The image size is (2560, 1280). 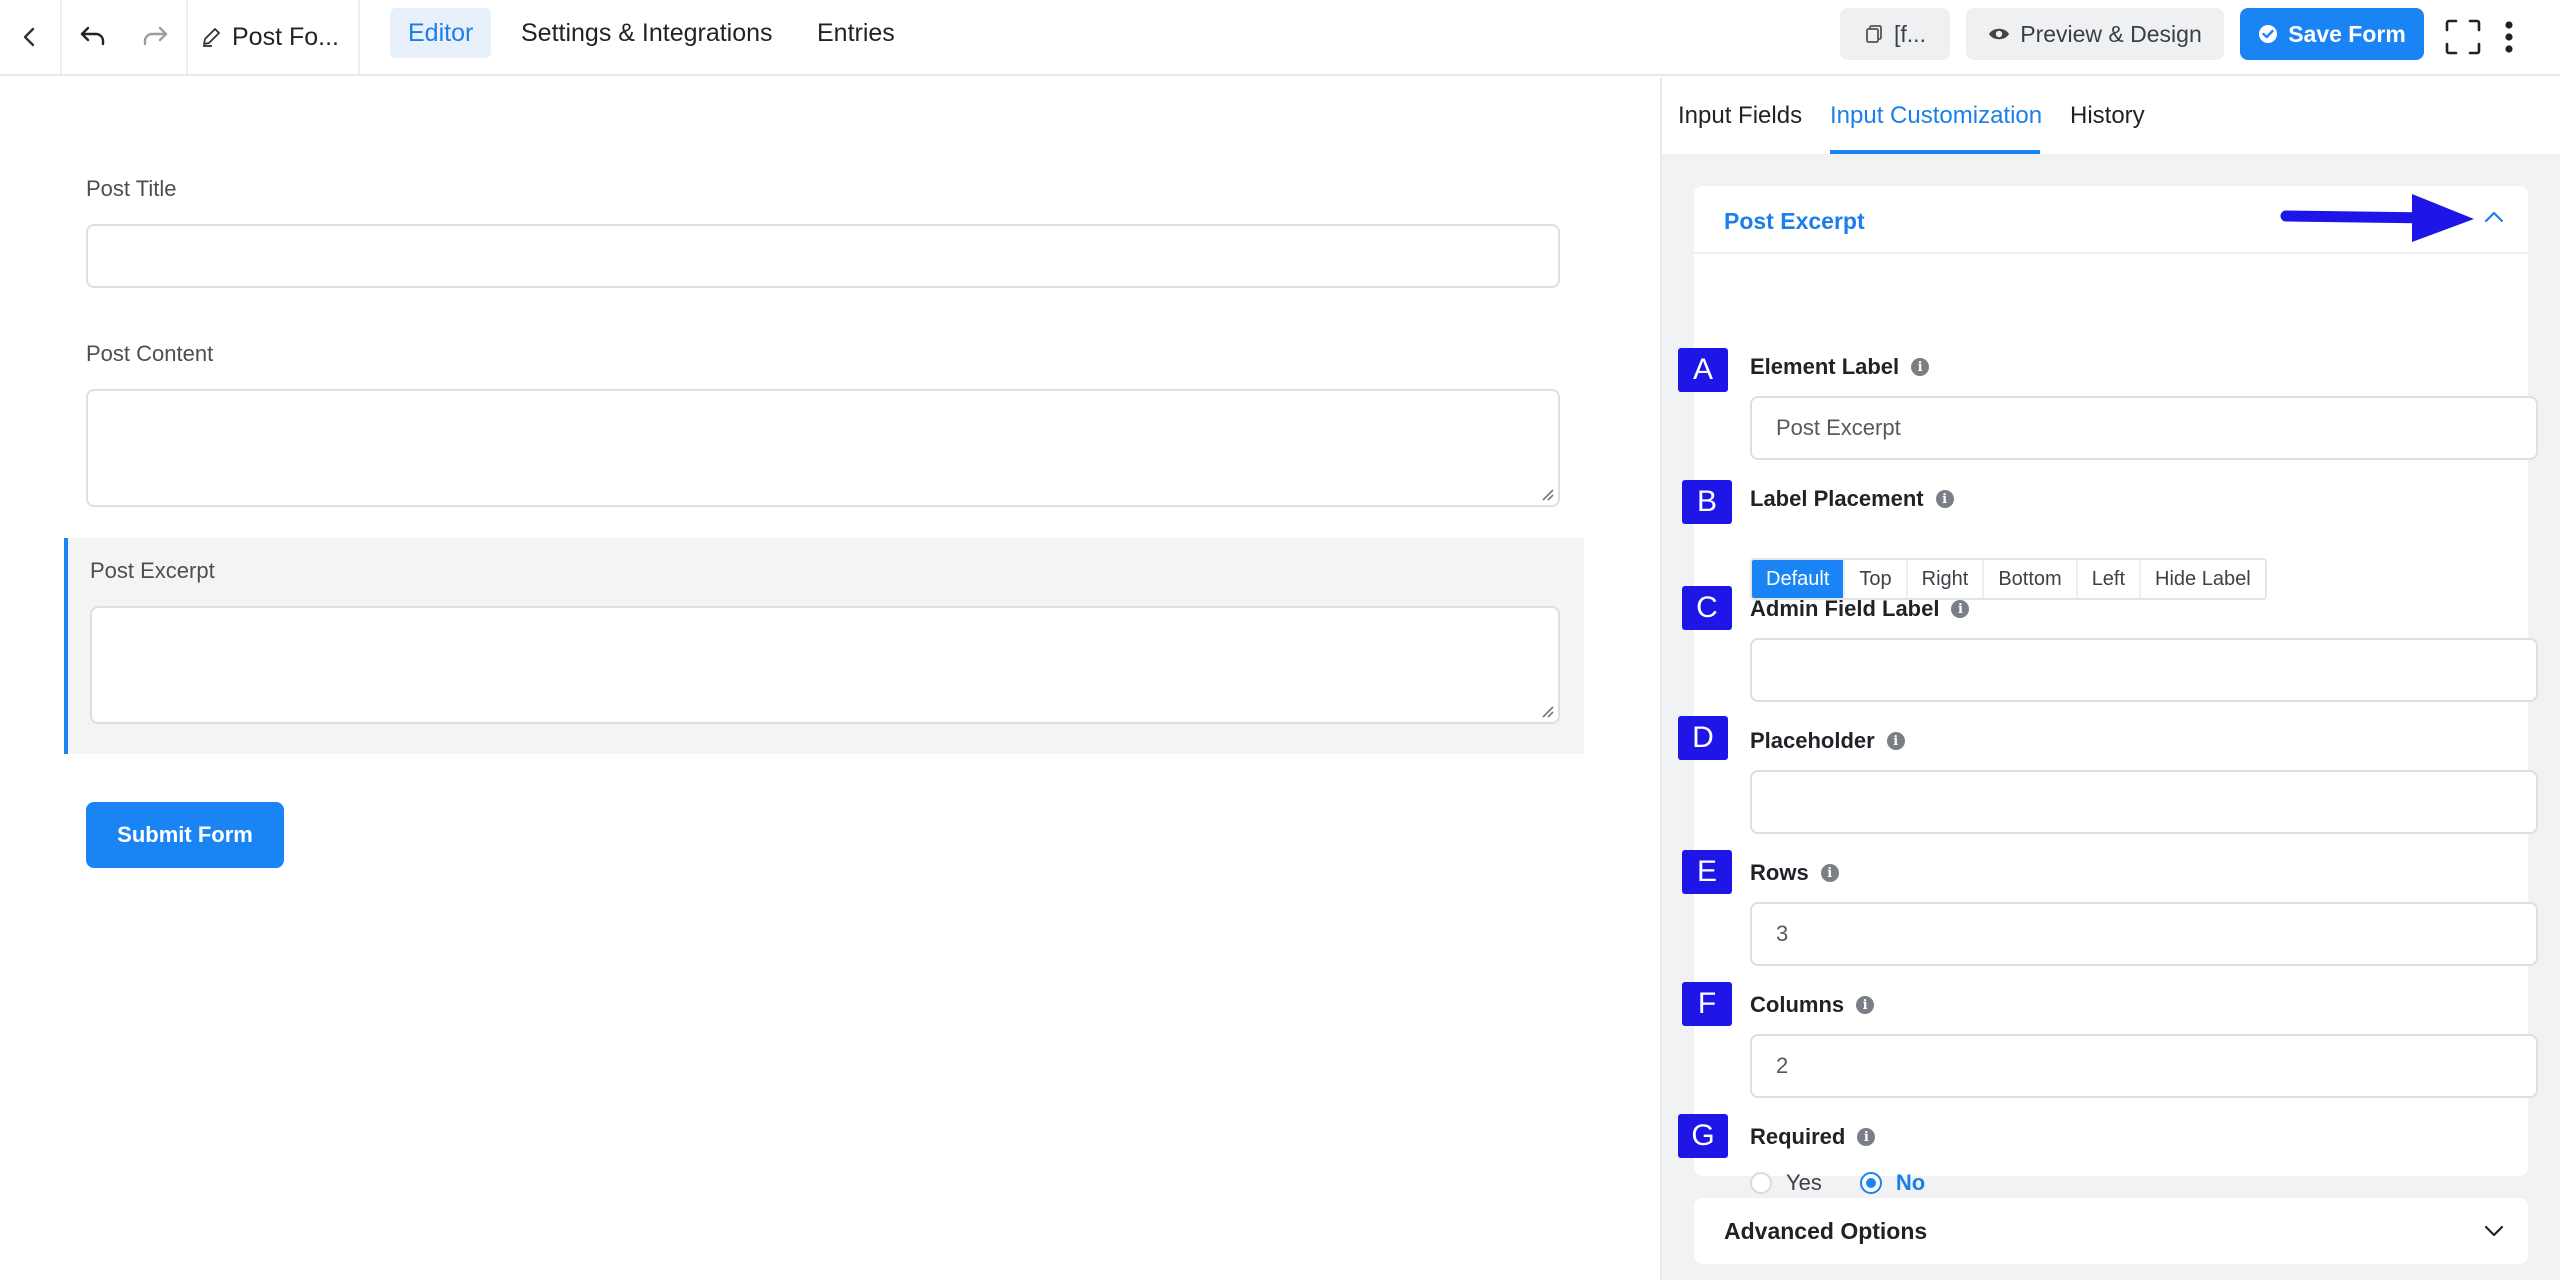 I want to click on copy-icon, so click(x=1874, y=34).